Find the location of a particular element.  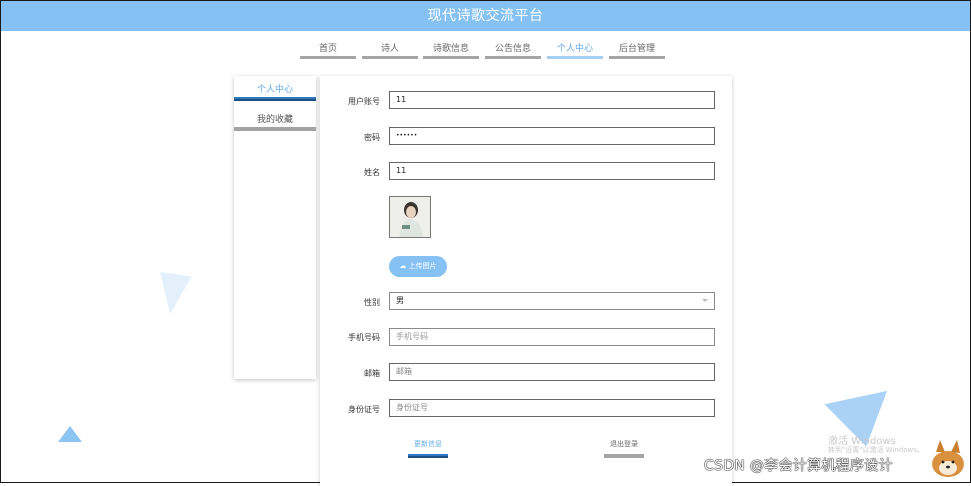

sidebar-item-label: 我的收藏 is located at coordinates (274, 120).